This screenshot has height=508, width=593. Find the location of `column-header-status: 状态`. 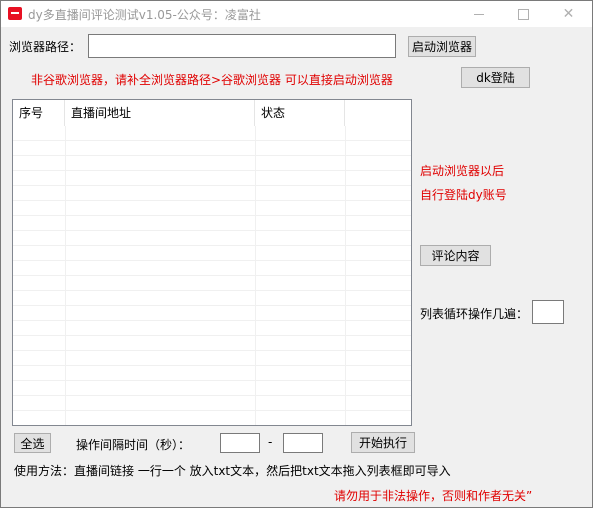

column-header-status: 状态 is located at coordinates (300, 113).